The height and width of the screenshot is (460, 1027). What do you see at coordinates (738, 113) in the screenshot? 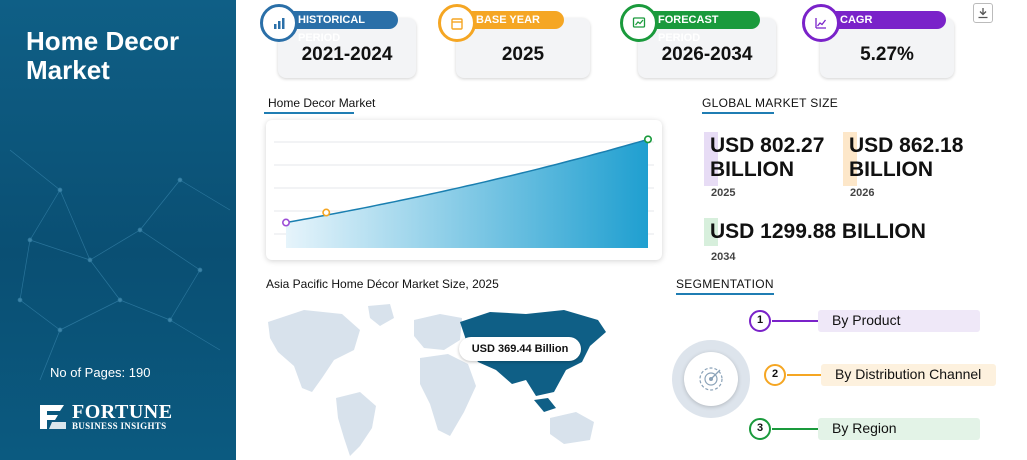
I see `global-label-underline` at bounding box center [738, 113].